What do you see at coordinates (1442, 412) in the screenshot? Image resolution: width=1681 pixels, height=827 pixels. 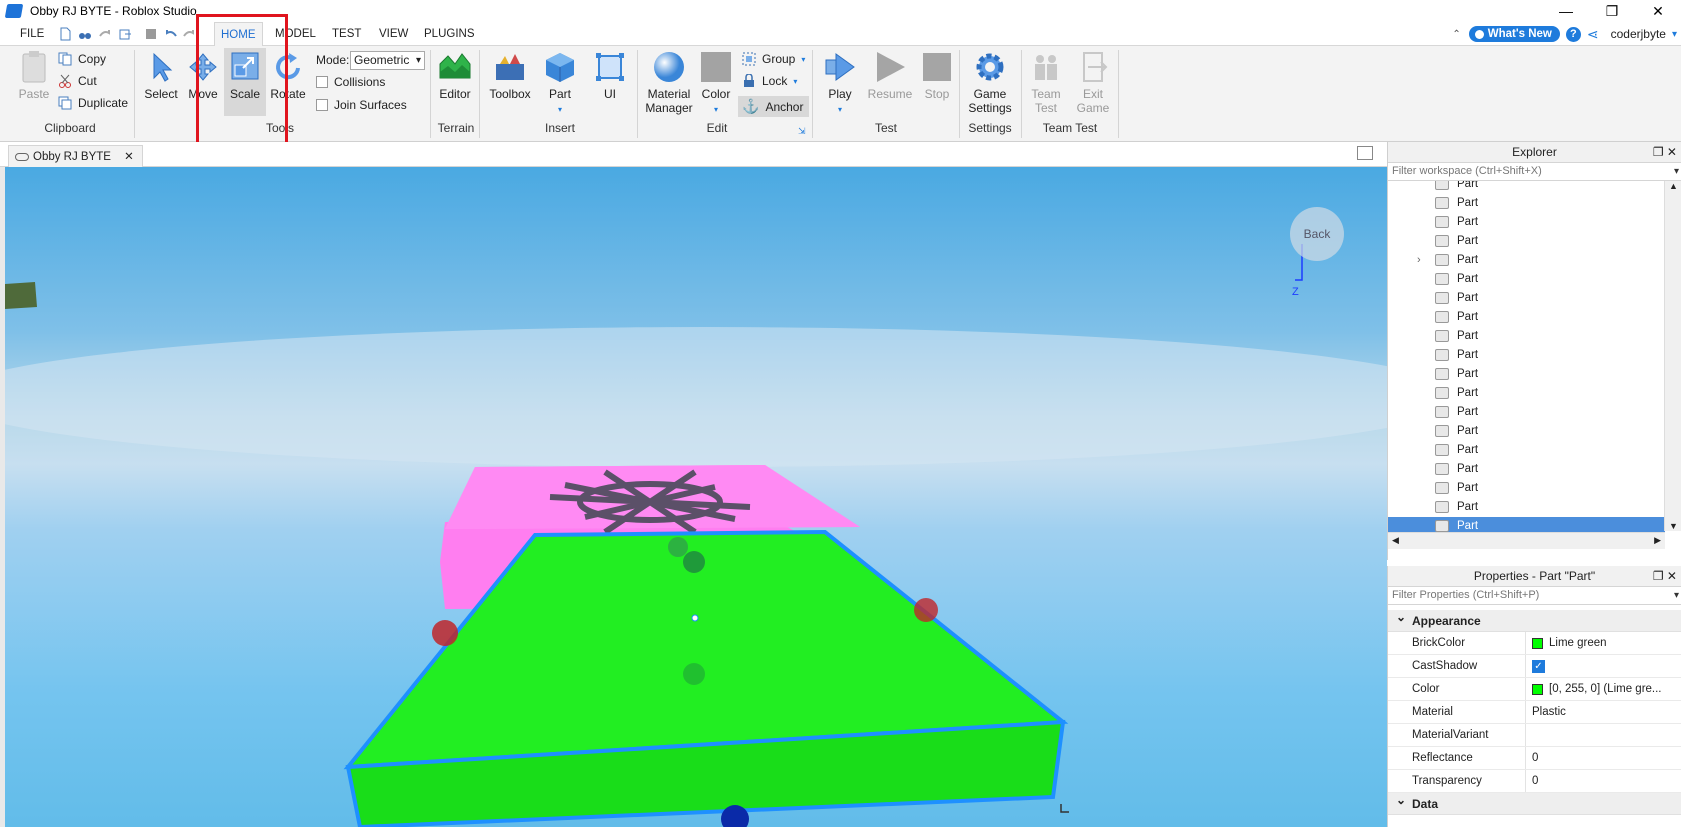 I see `part-cube-icon` at bounding box center [1442, 412].